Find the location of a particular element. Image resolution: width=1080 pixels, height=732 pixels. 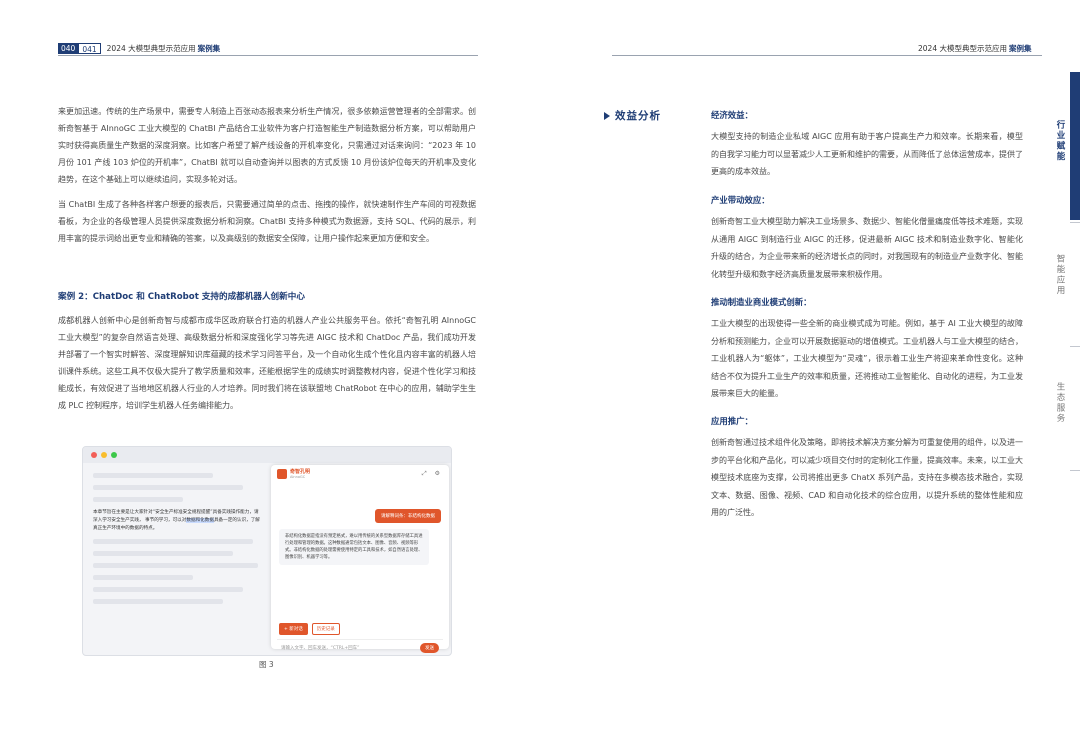

chat-actions: + 新对话 历史记录 is located at coordinates (309, 629).